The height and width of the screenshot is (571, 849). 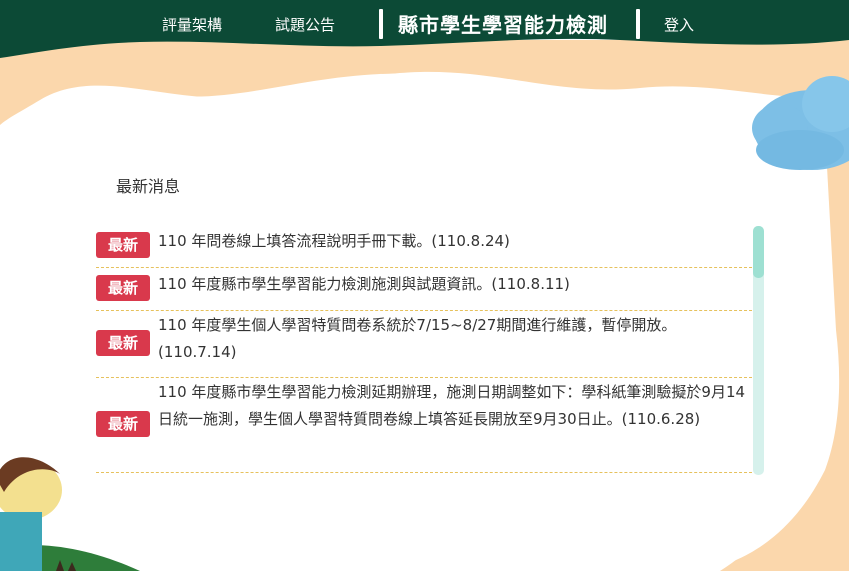 I want to click on scrollbar-thumb, so click(x=758, y=252).